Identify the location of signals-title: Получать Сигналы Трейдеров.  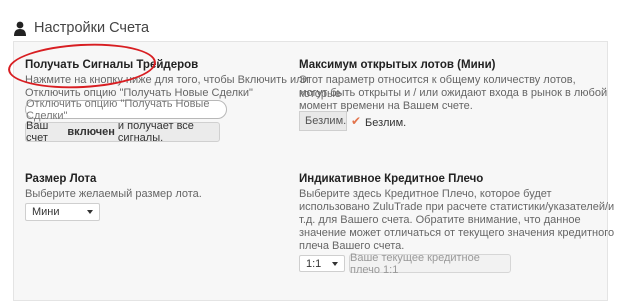
(112, 65).